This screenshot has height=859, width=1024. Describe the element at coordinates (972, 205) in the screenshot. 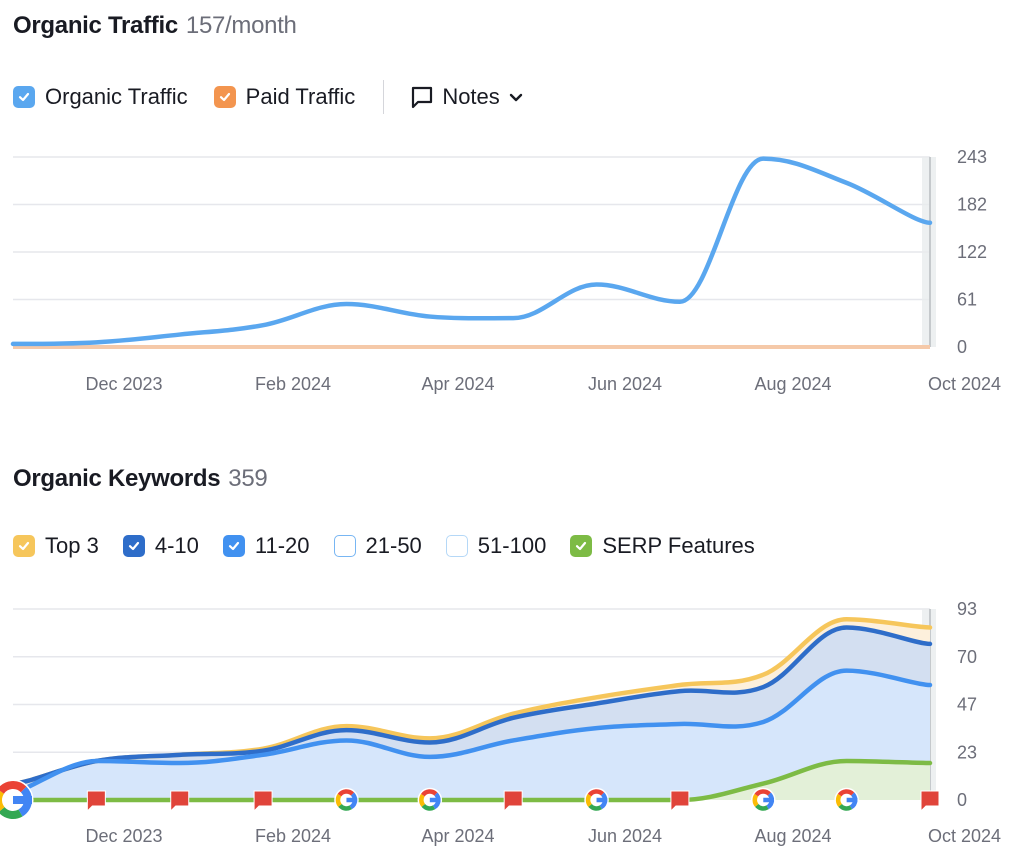

I see `y-tick-label: 182` at that location.